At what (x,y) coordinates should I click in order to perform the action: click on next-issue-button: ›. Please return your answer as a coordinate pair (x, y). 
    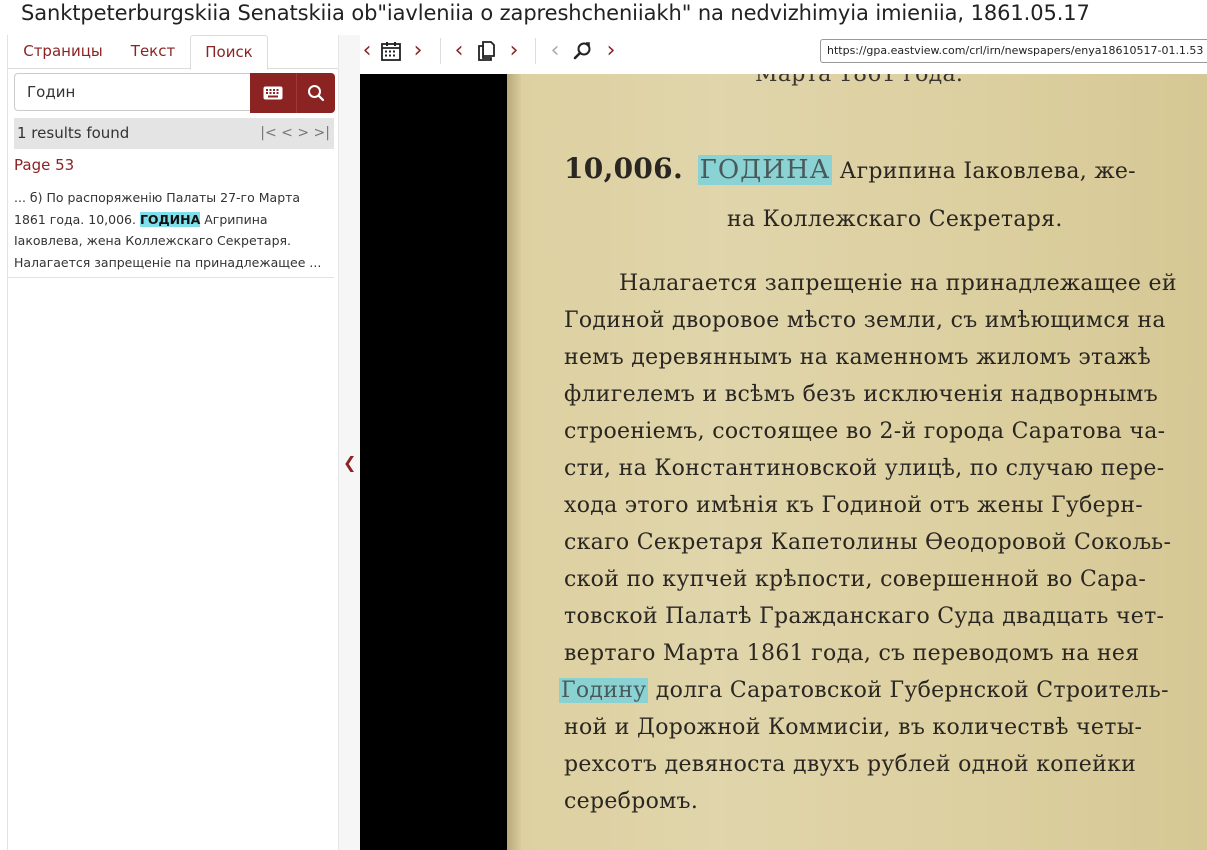
    Looking at the image, I should click on (418, 51).